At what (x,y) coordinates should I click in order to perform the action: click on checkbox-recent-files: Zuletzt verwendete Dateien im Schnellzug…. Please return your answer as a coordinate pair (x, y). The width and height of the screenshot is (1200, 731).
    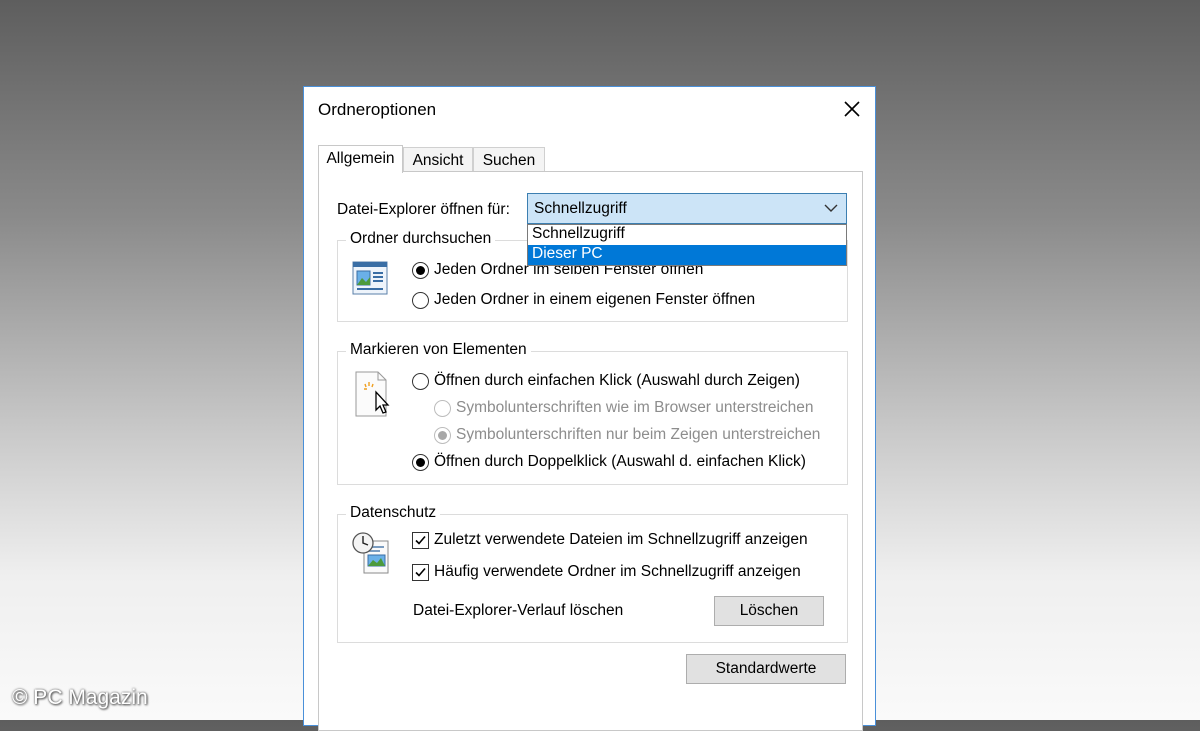
    Looking at the image, I should click on (610, 540).